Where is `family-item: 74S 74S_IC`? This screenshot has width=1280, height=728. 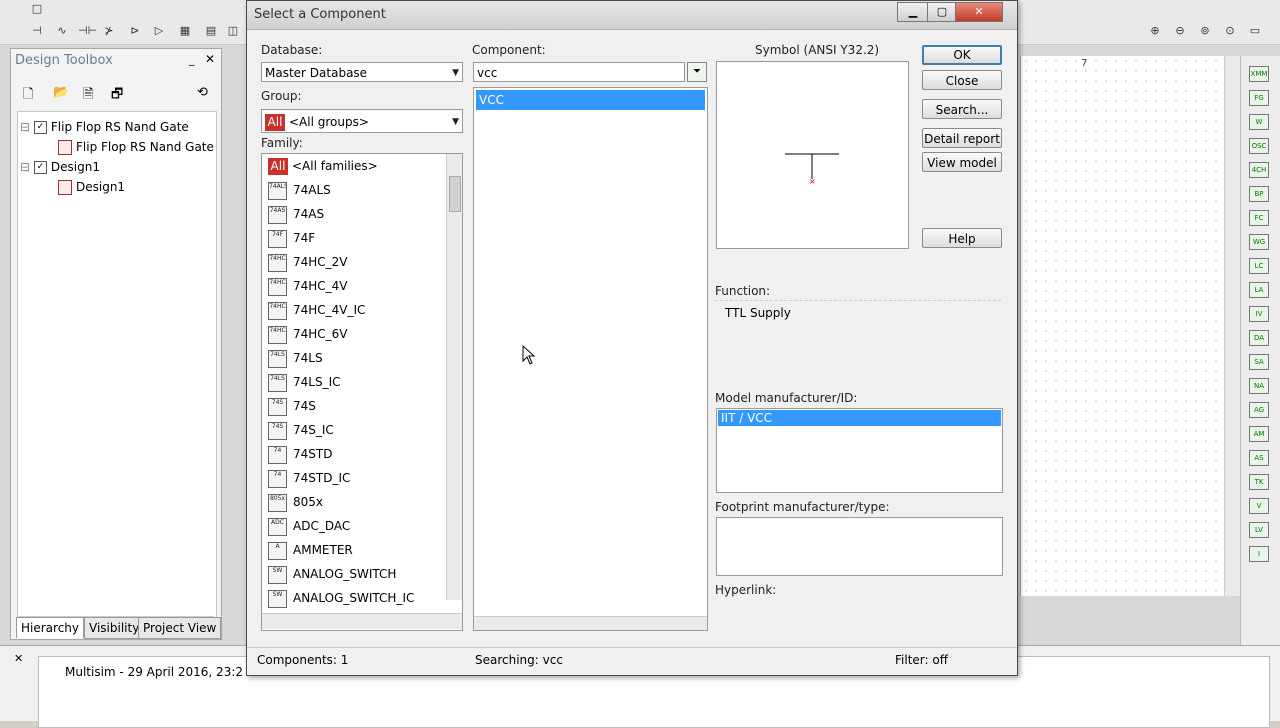 family-item: 74S 74S_IC is located at coordinates (301, 430).